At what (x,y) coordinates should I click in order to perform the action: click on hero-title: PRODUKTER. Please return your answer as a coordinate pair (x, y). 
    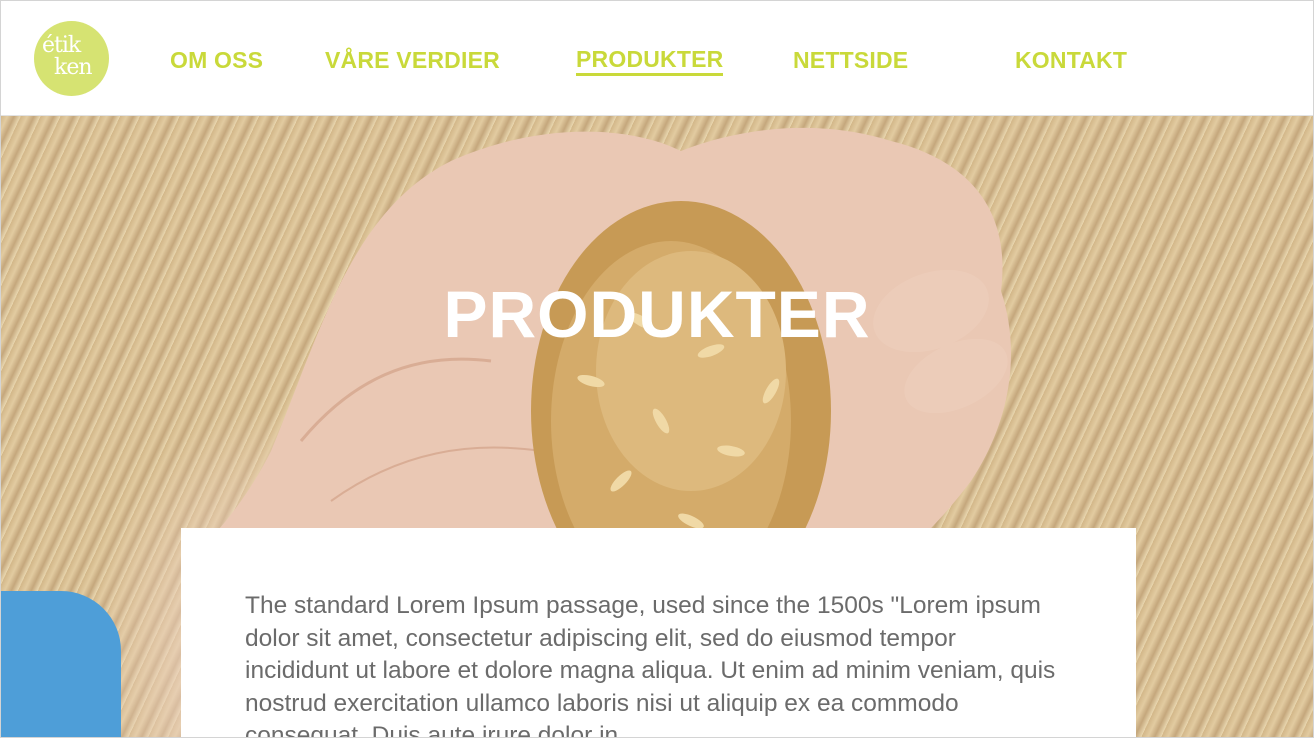
    Looking at the image, I should click on (657, 314).